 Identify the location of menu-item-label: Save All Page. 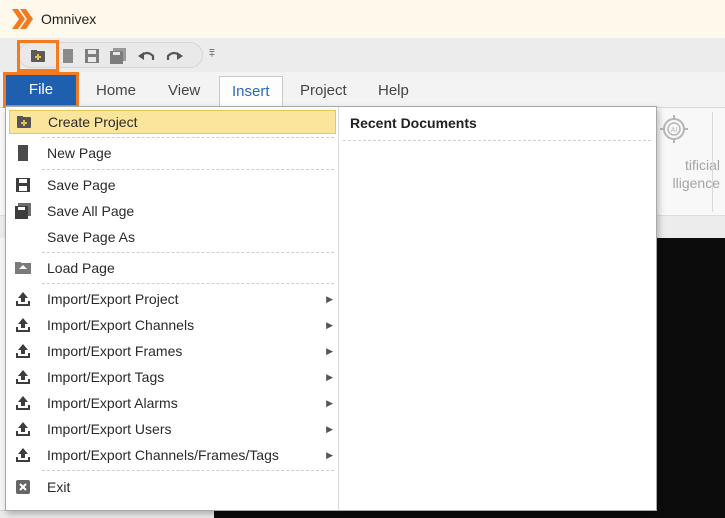
(91, 211).